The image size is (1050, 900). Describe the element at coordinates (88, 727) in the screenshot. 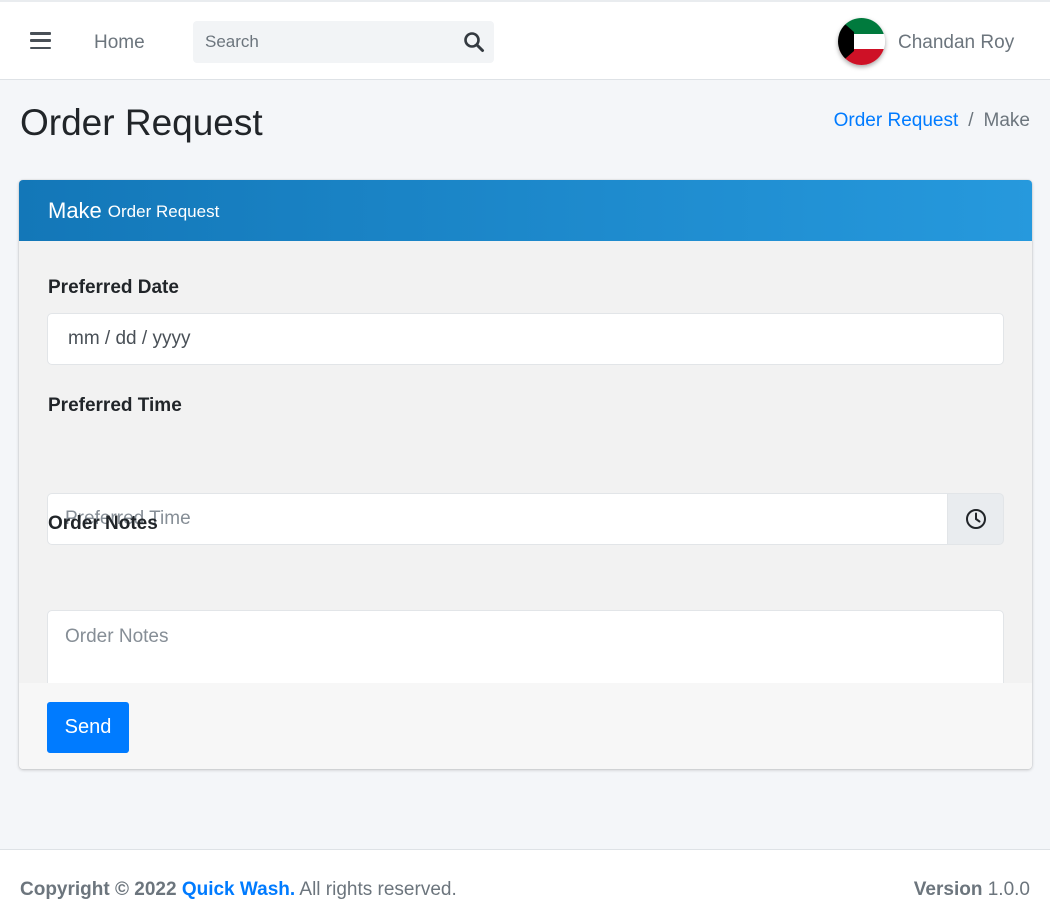

I see `send-button: Send` at that location.